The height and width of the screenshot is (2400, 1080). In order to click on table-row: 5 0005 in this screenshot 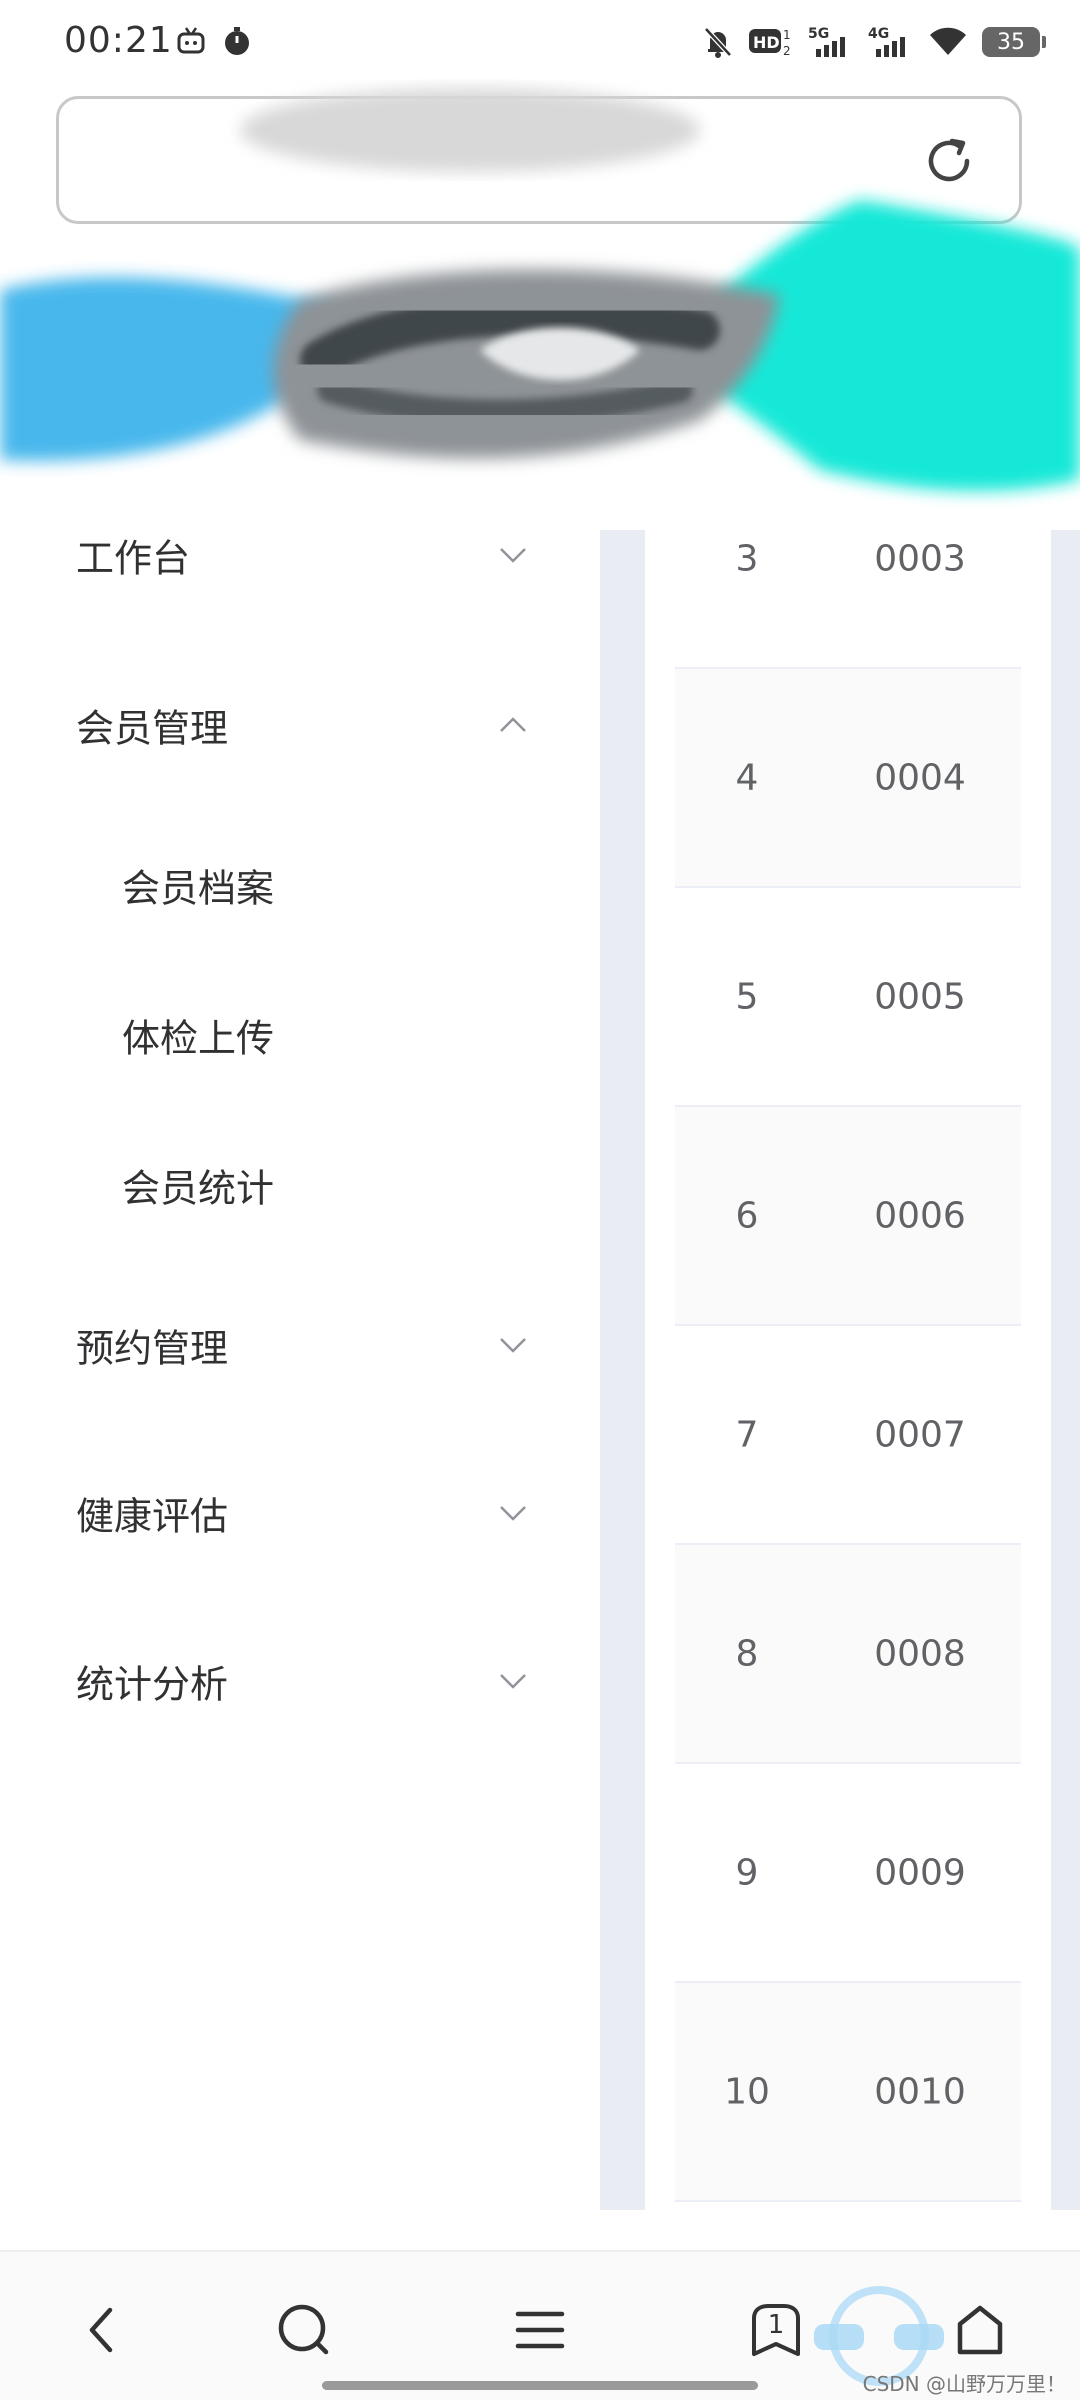, I will do `click(848, 997)`.